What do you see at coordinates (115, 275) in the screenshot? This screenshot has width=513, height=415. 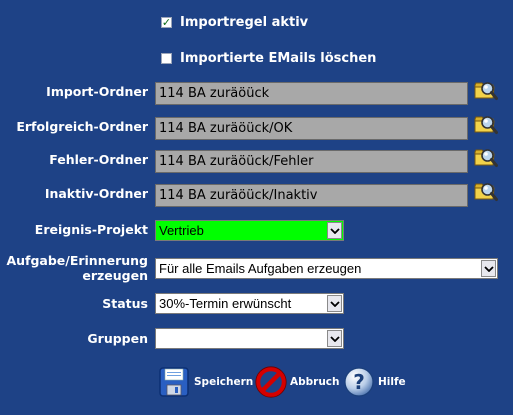 I see `tasks-label-line2: erzeugen` at bounding box center [115, 275].